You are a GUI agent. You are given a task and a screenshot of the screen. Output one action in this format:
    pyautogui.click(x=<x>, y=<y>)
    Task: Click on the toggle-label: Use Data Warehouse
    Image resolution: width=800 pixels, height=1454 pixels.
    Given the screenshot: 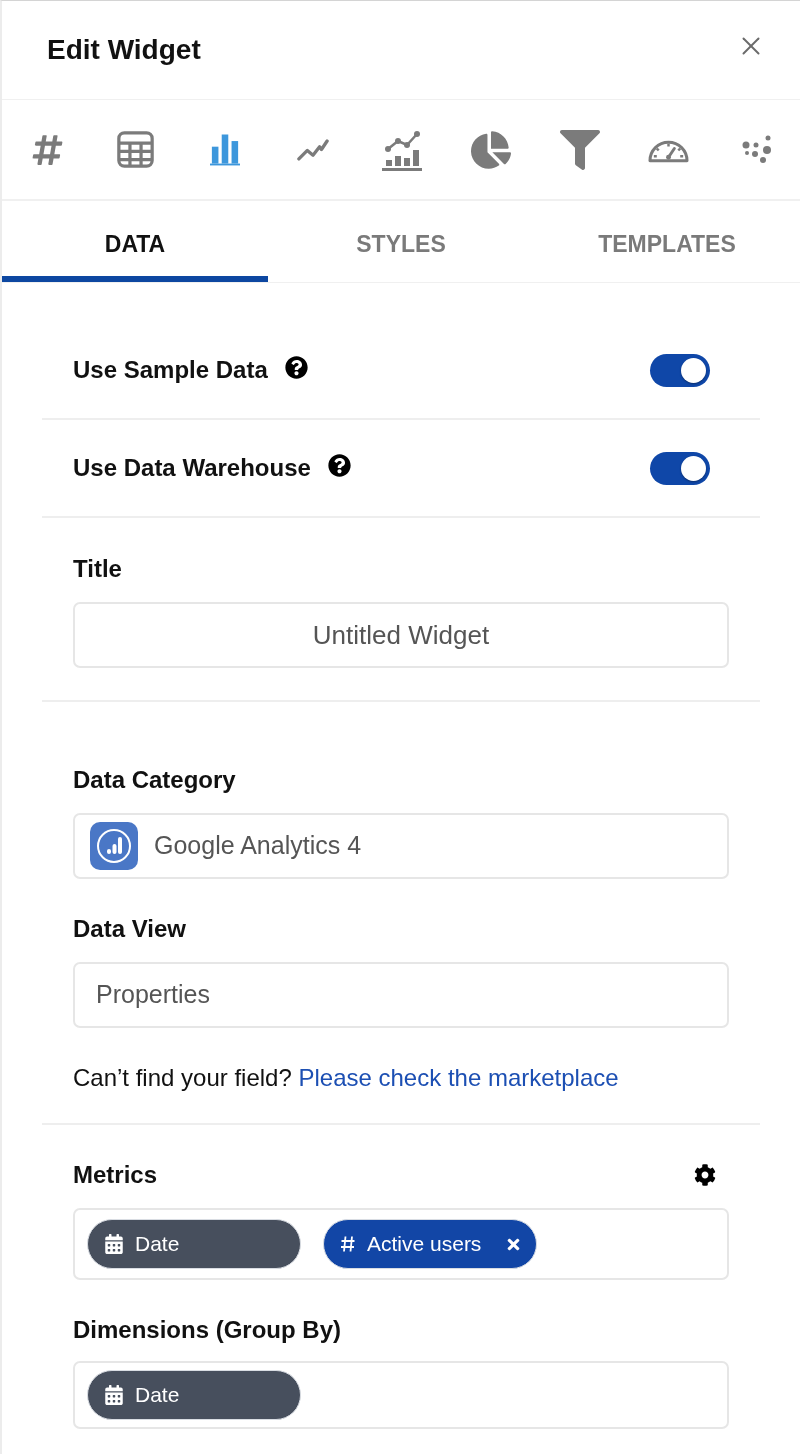 What is the action you would take?
    pyautogui.click(x=192, y=468)
    